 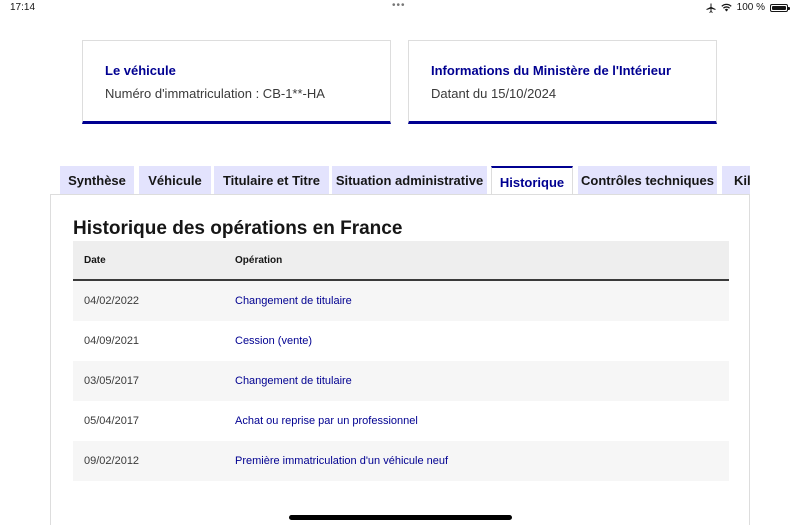 What do you see at coordinates (647, 180) in the screenshot?
I see `tab-controles-techniques: Contrôles techniques` at bounding box center [647, 180].